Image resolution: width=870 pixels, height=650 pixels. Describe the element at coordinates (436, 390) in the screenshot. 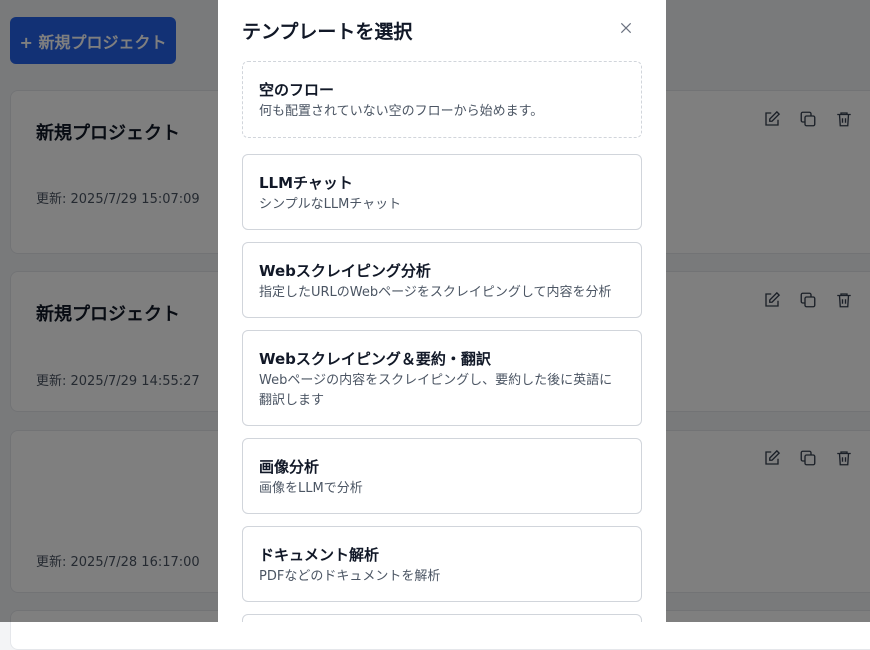

I see `template-description: Webページの内容をスクレイピングし、要約した後に英語に翻訳します` at that location.